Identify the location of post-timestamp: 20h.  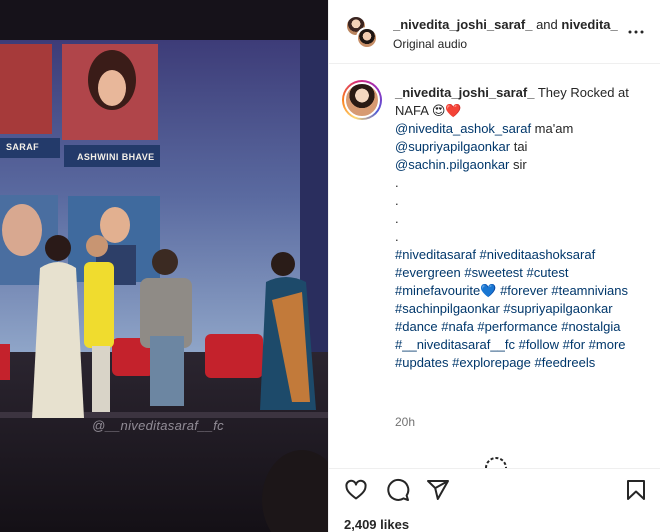
(405, 422).